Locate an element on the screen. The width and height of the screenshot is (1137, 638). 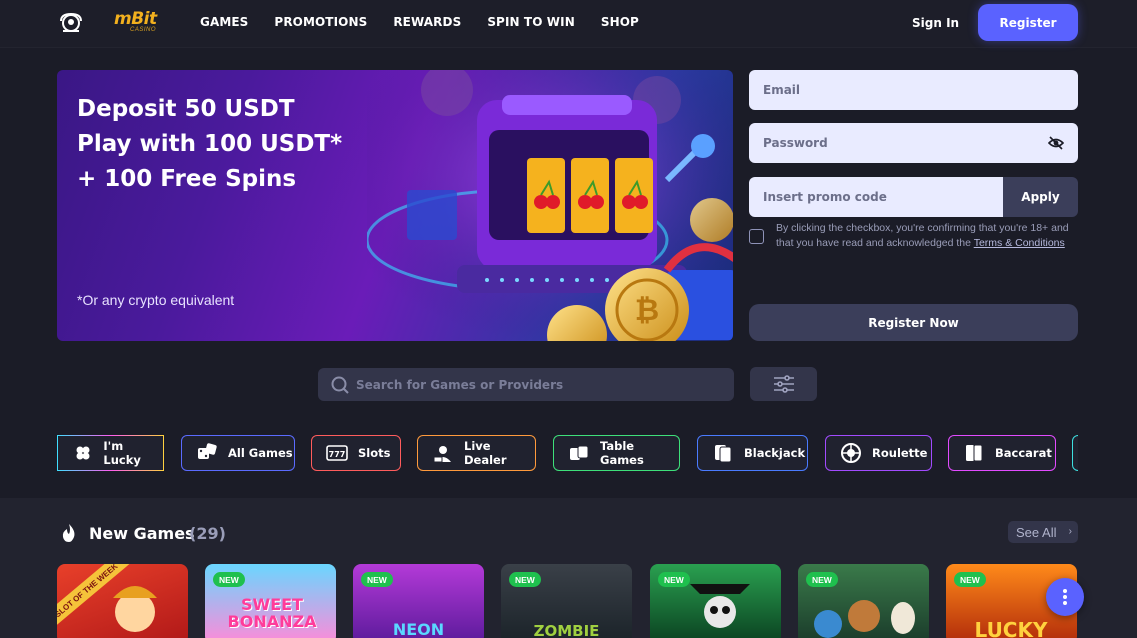
see-all-label: See All is located at coordinates (1036, 532).